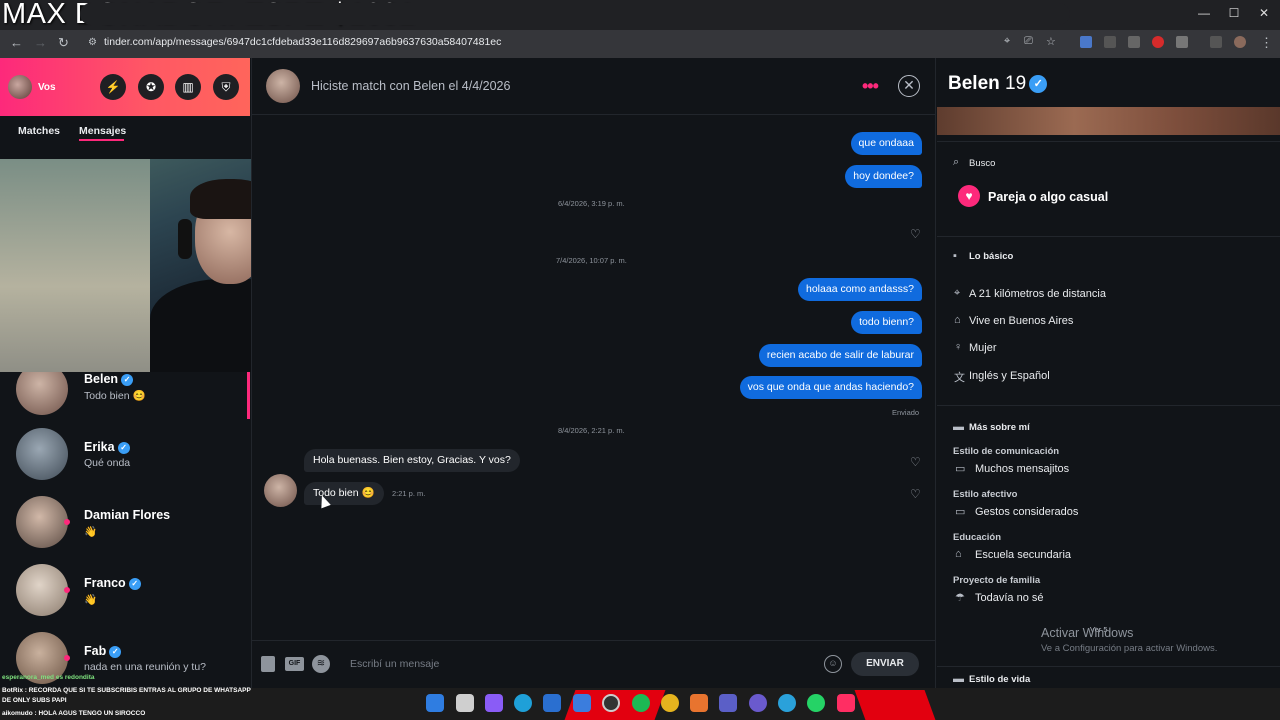 Image resolution: width=1280 pixels, height=720 pixels. I want to click on close-icon: ✕, so click(909, 86).